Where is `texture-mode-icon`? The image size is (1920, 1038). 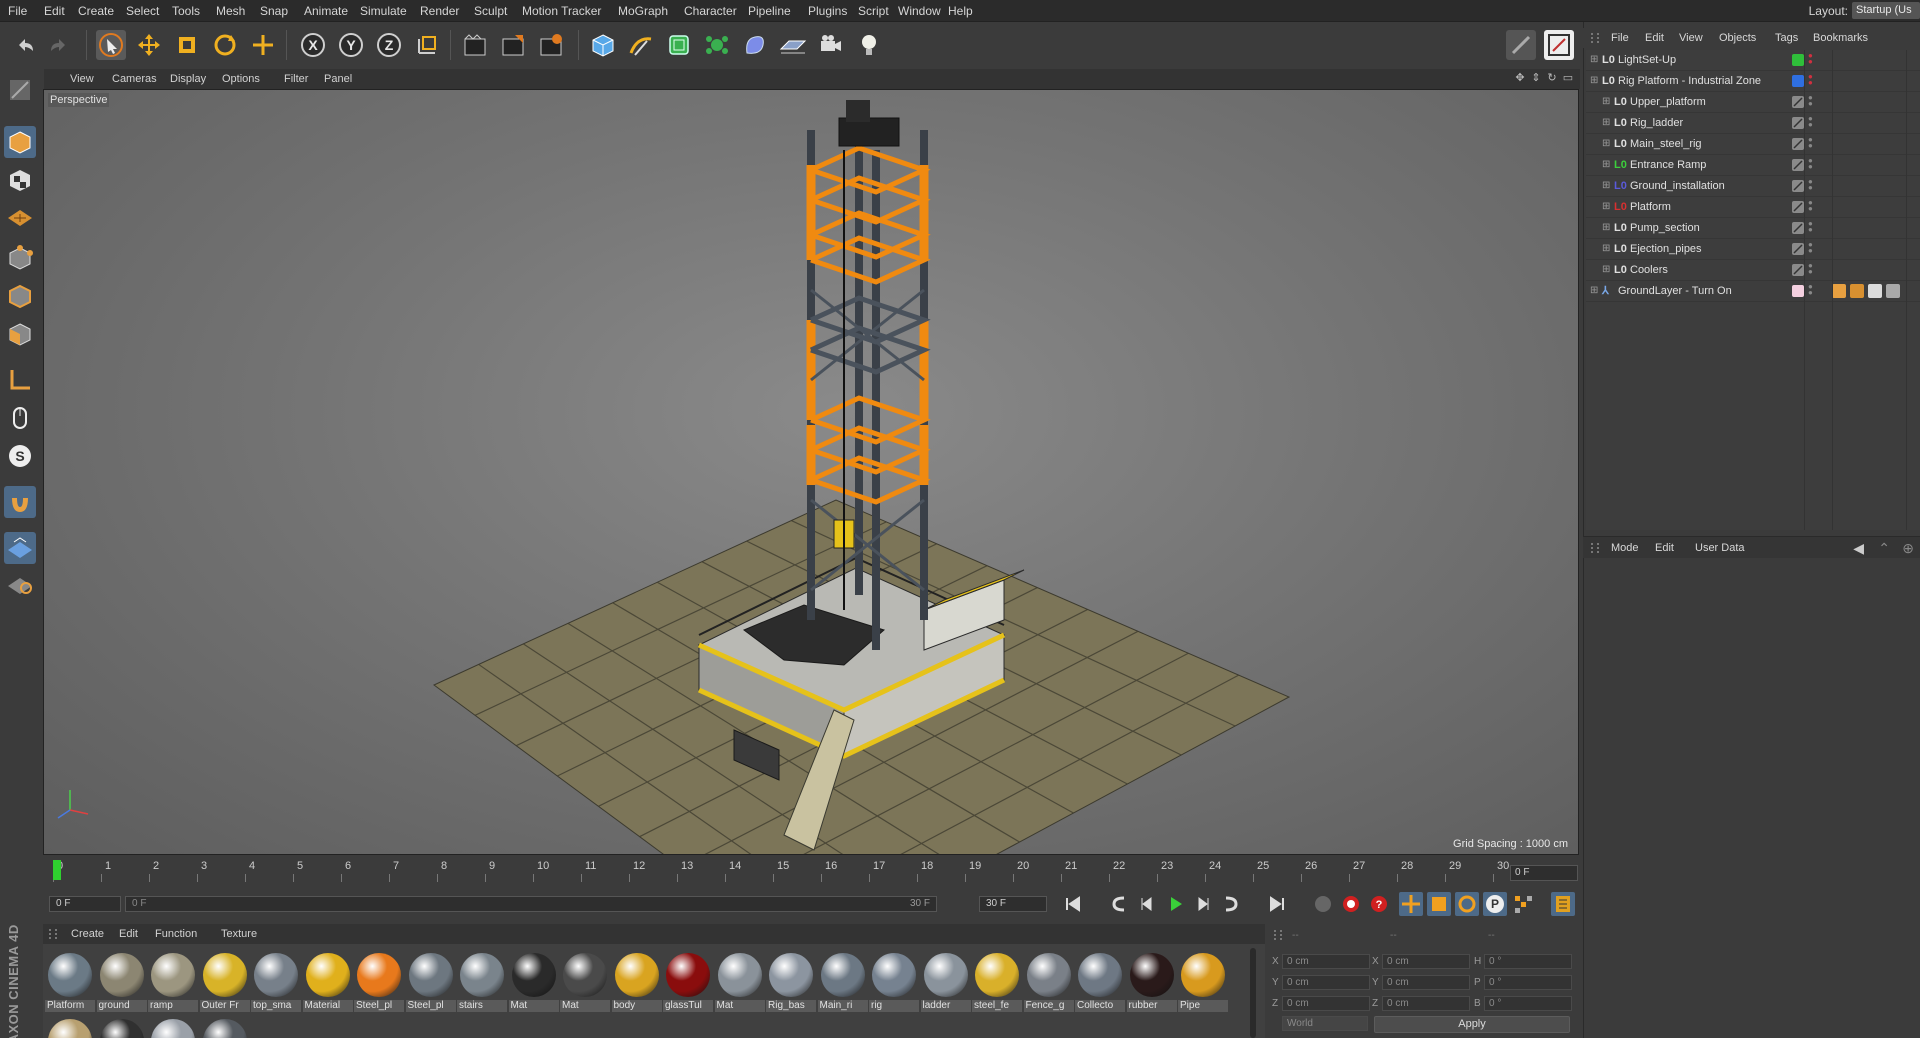 texture-mode-icon is located at coordinates (20, 180).